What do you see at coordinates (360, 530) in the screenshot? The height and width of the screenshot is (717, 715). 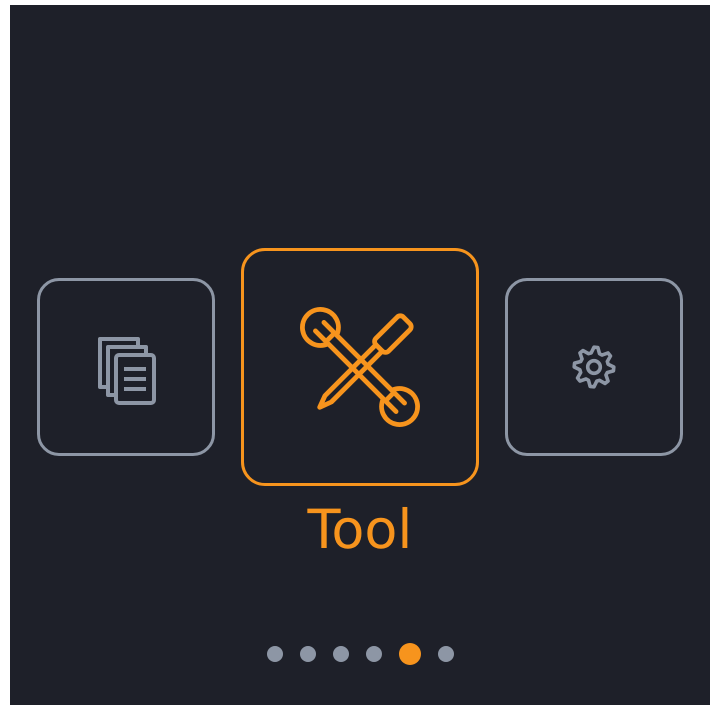 I see `menu-label: Tool` at bounding box center [360, 530].